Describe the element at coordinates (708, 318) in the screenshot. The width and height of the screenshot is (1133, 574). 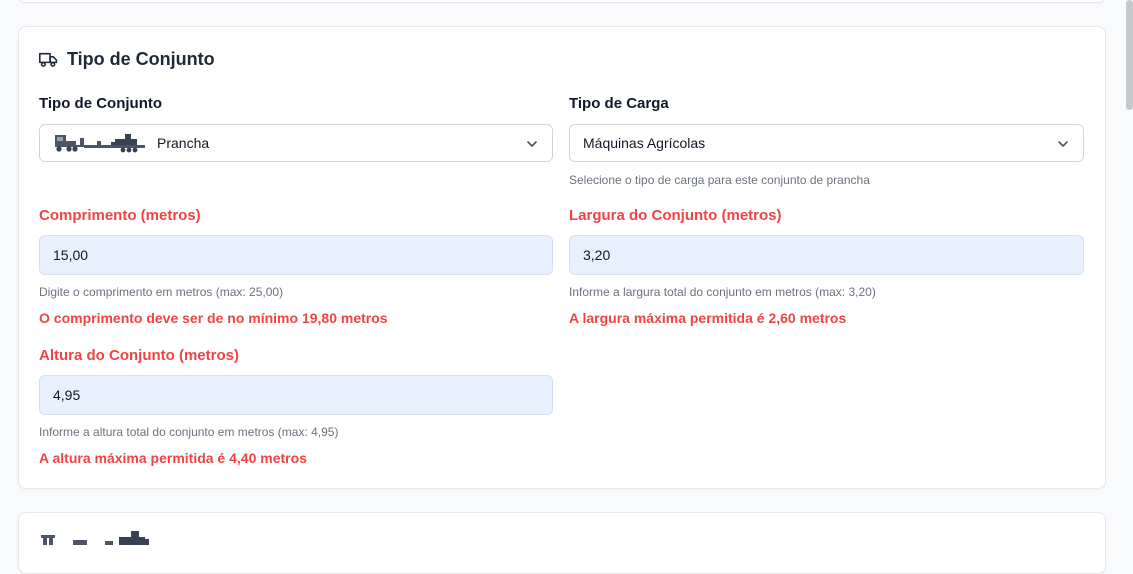
I see `largura-error: A largura máxima permitida é 2,60 metros` at that location.